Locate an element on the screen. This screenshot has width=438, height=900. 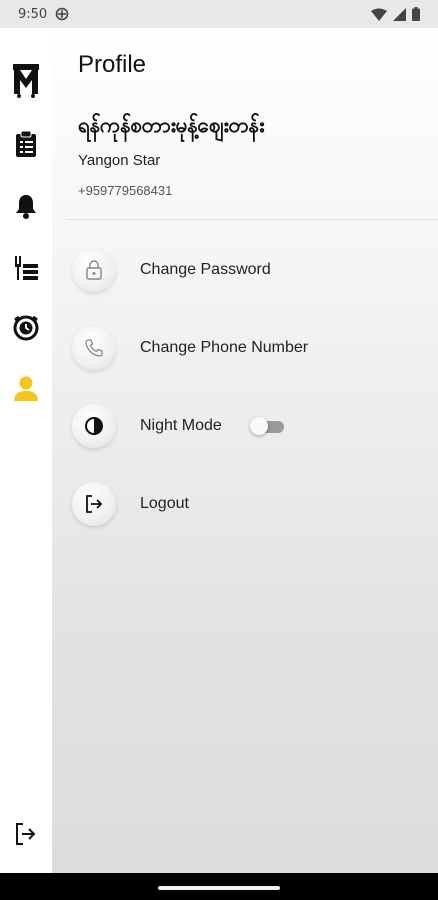
menu-management-button is located at coordinates (26, 268).